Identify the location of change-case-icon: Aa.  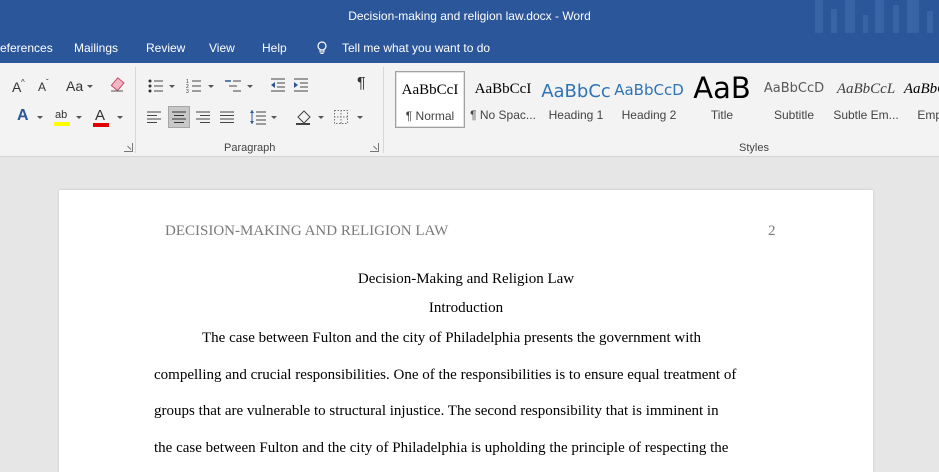
(74, 86).